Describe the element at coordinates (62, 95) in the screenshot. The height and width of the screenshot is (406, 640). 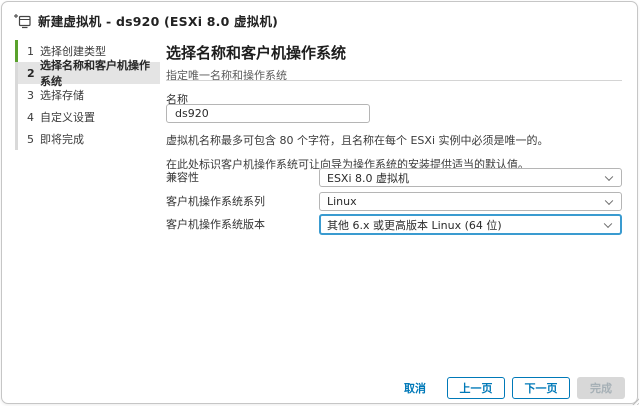
I see `step-label: 选择存储` at that location.